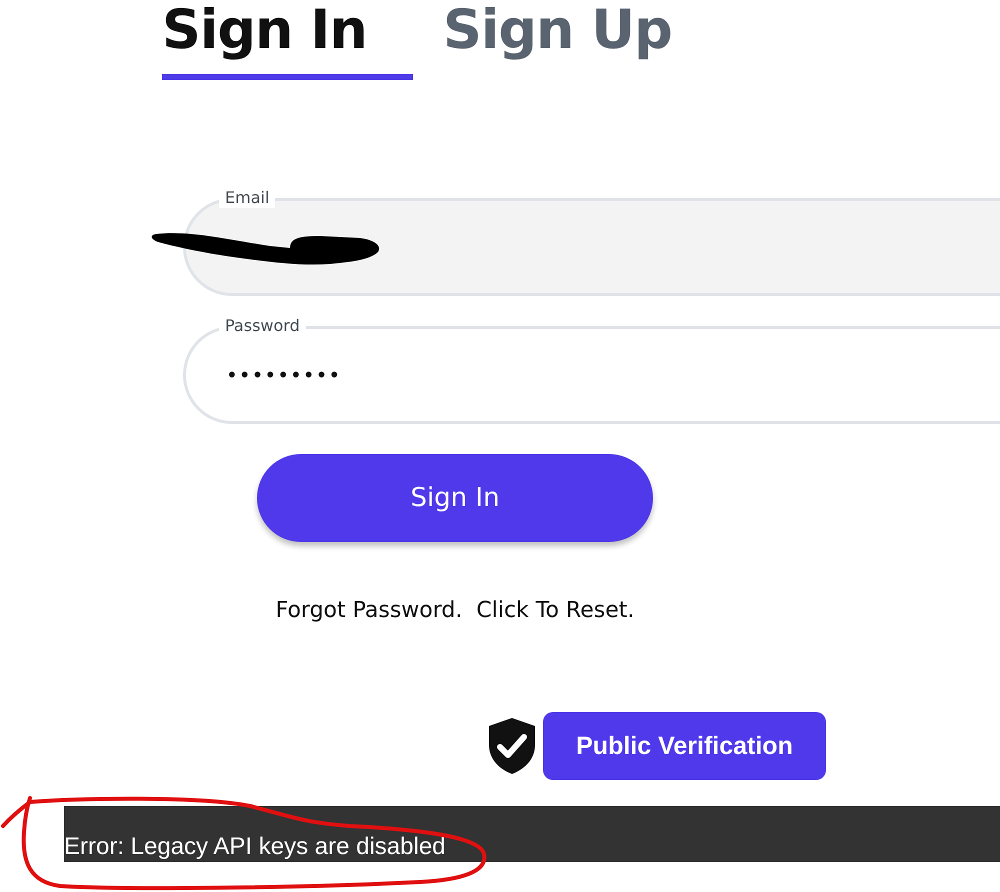  I want to click on shield-check-icon, so click(512, 746).